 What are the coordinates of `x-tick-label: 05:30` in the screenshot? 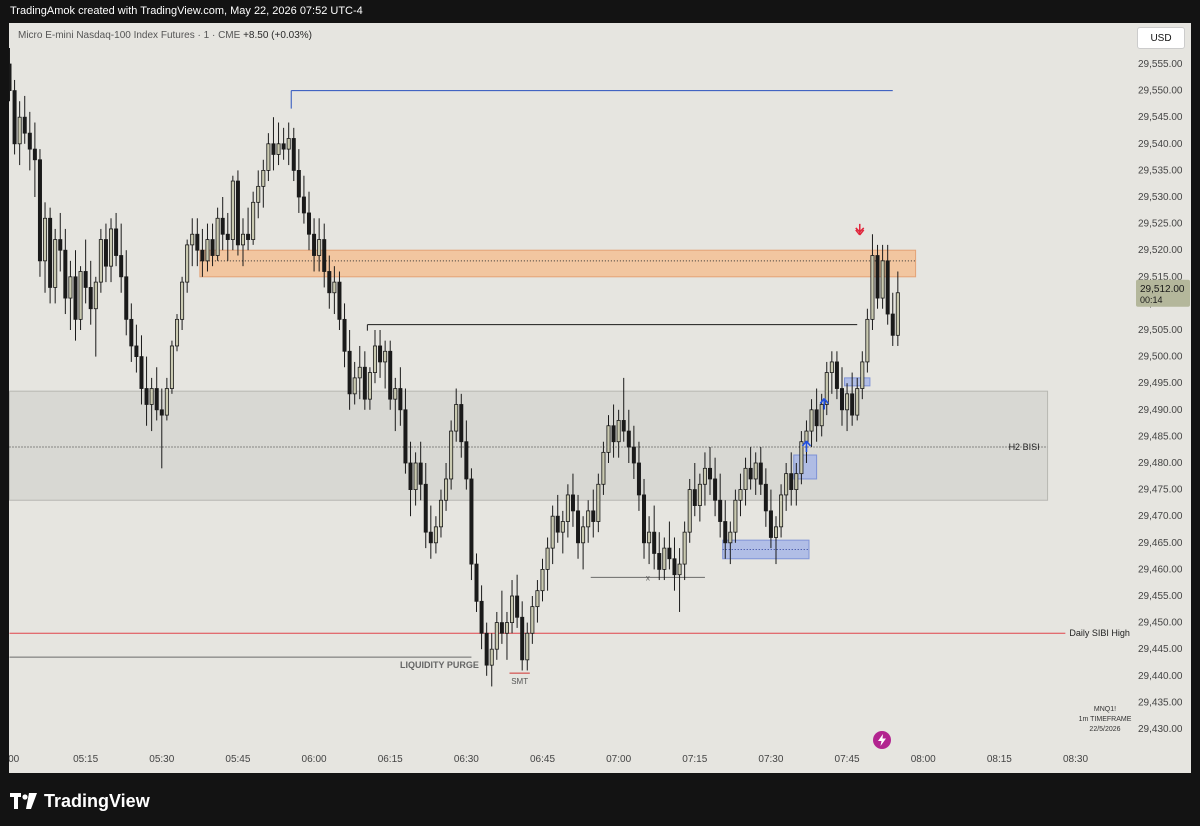 It's located at (161, 759).